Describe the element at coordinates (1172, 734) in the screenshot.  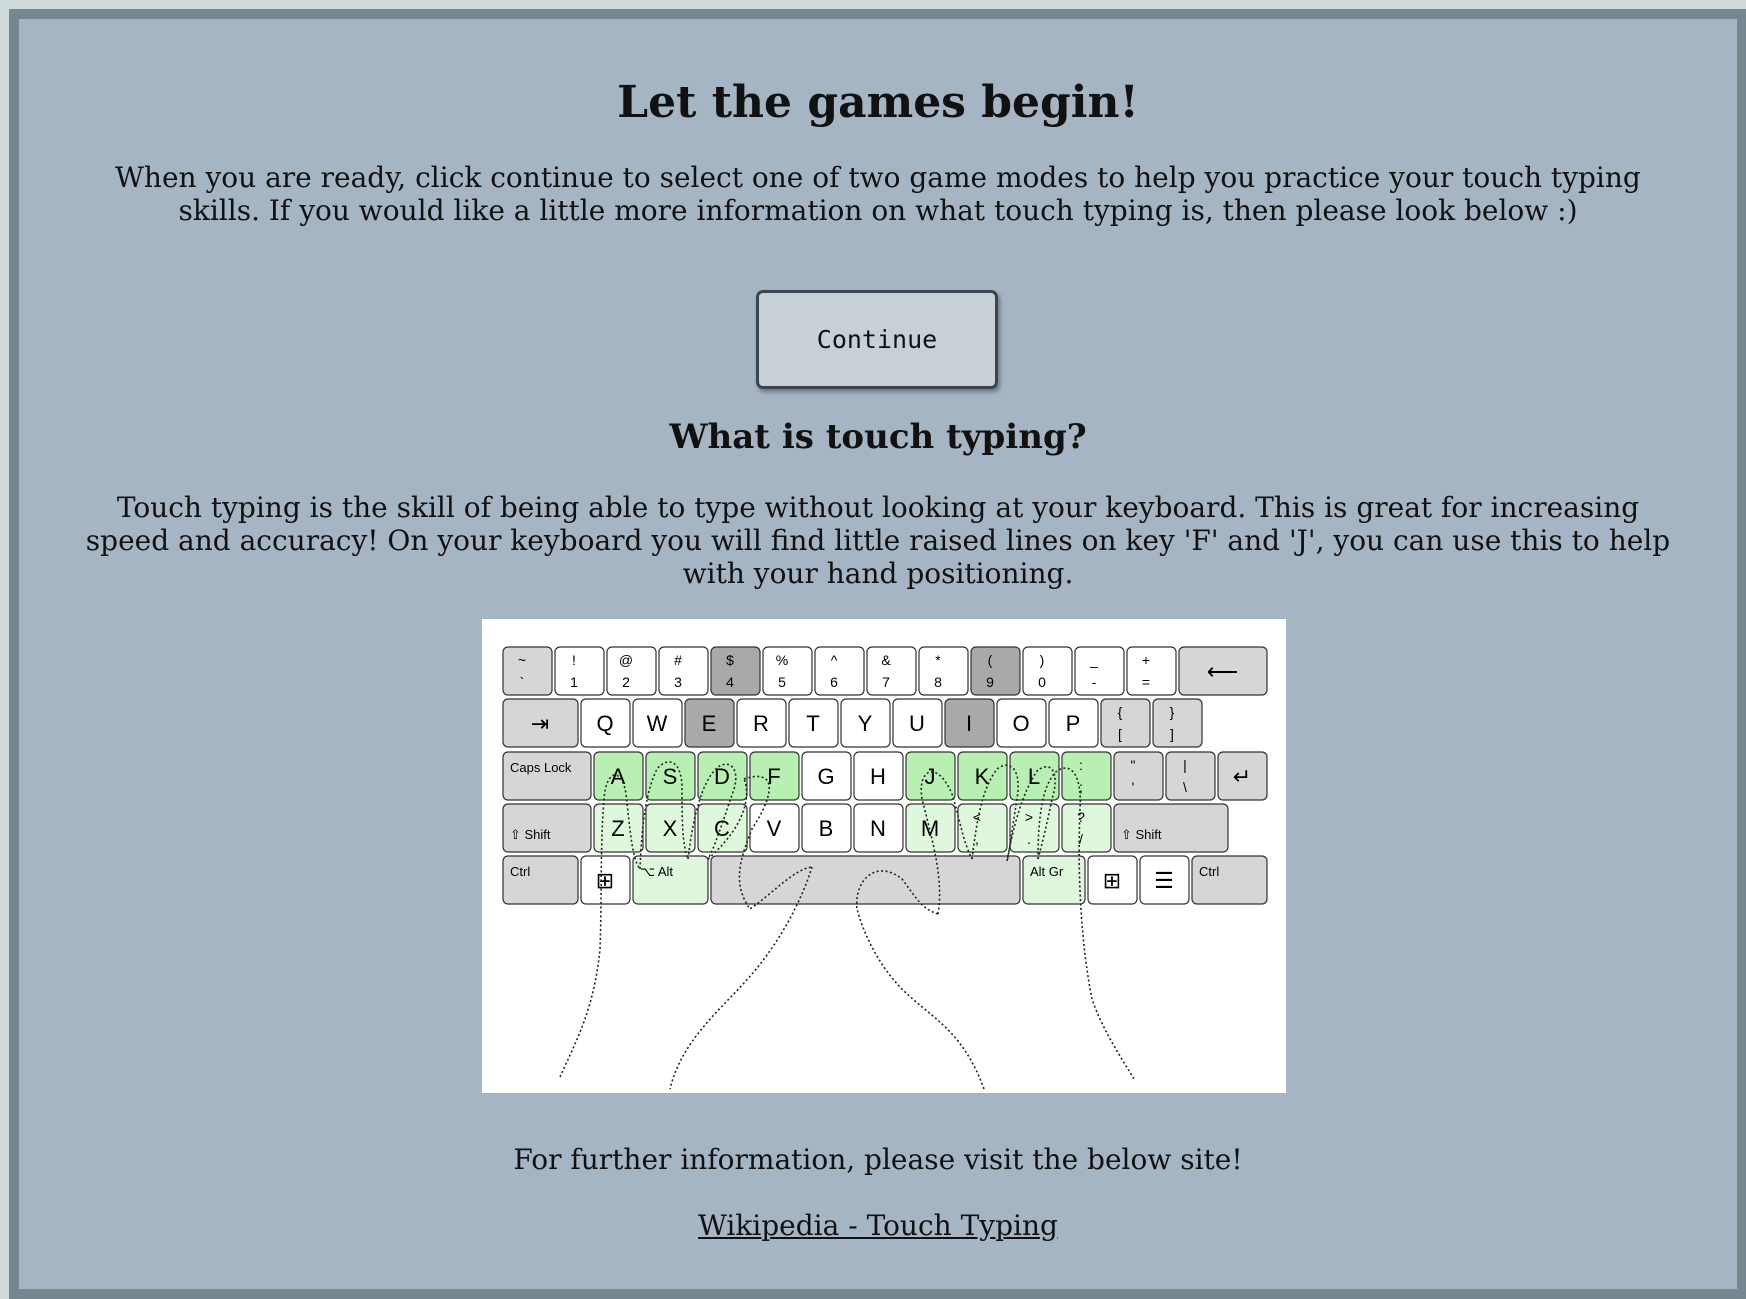
I see `key-number: ]` at that location.